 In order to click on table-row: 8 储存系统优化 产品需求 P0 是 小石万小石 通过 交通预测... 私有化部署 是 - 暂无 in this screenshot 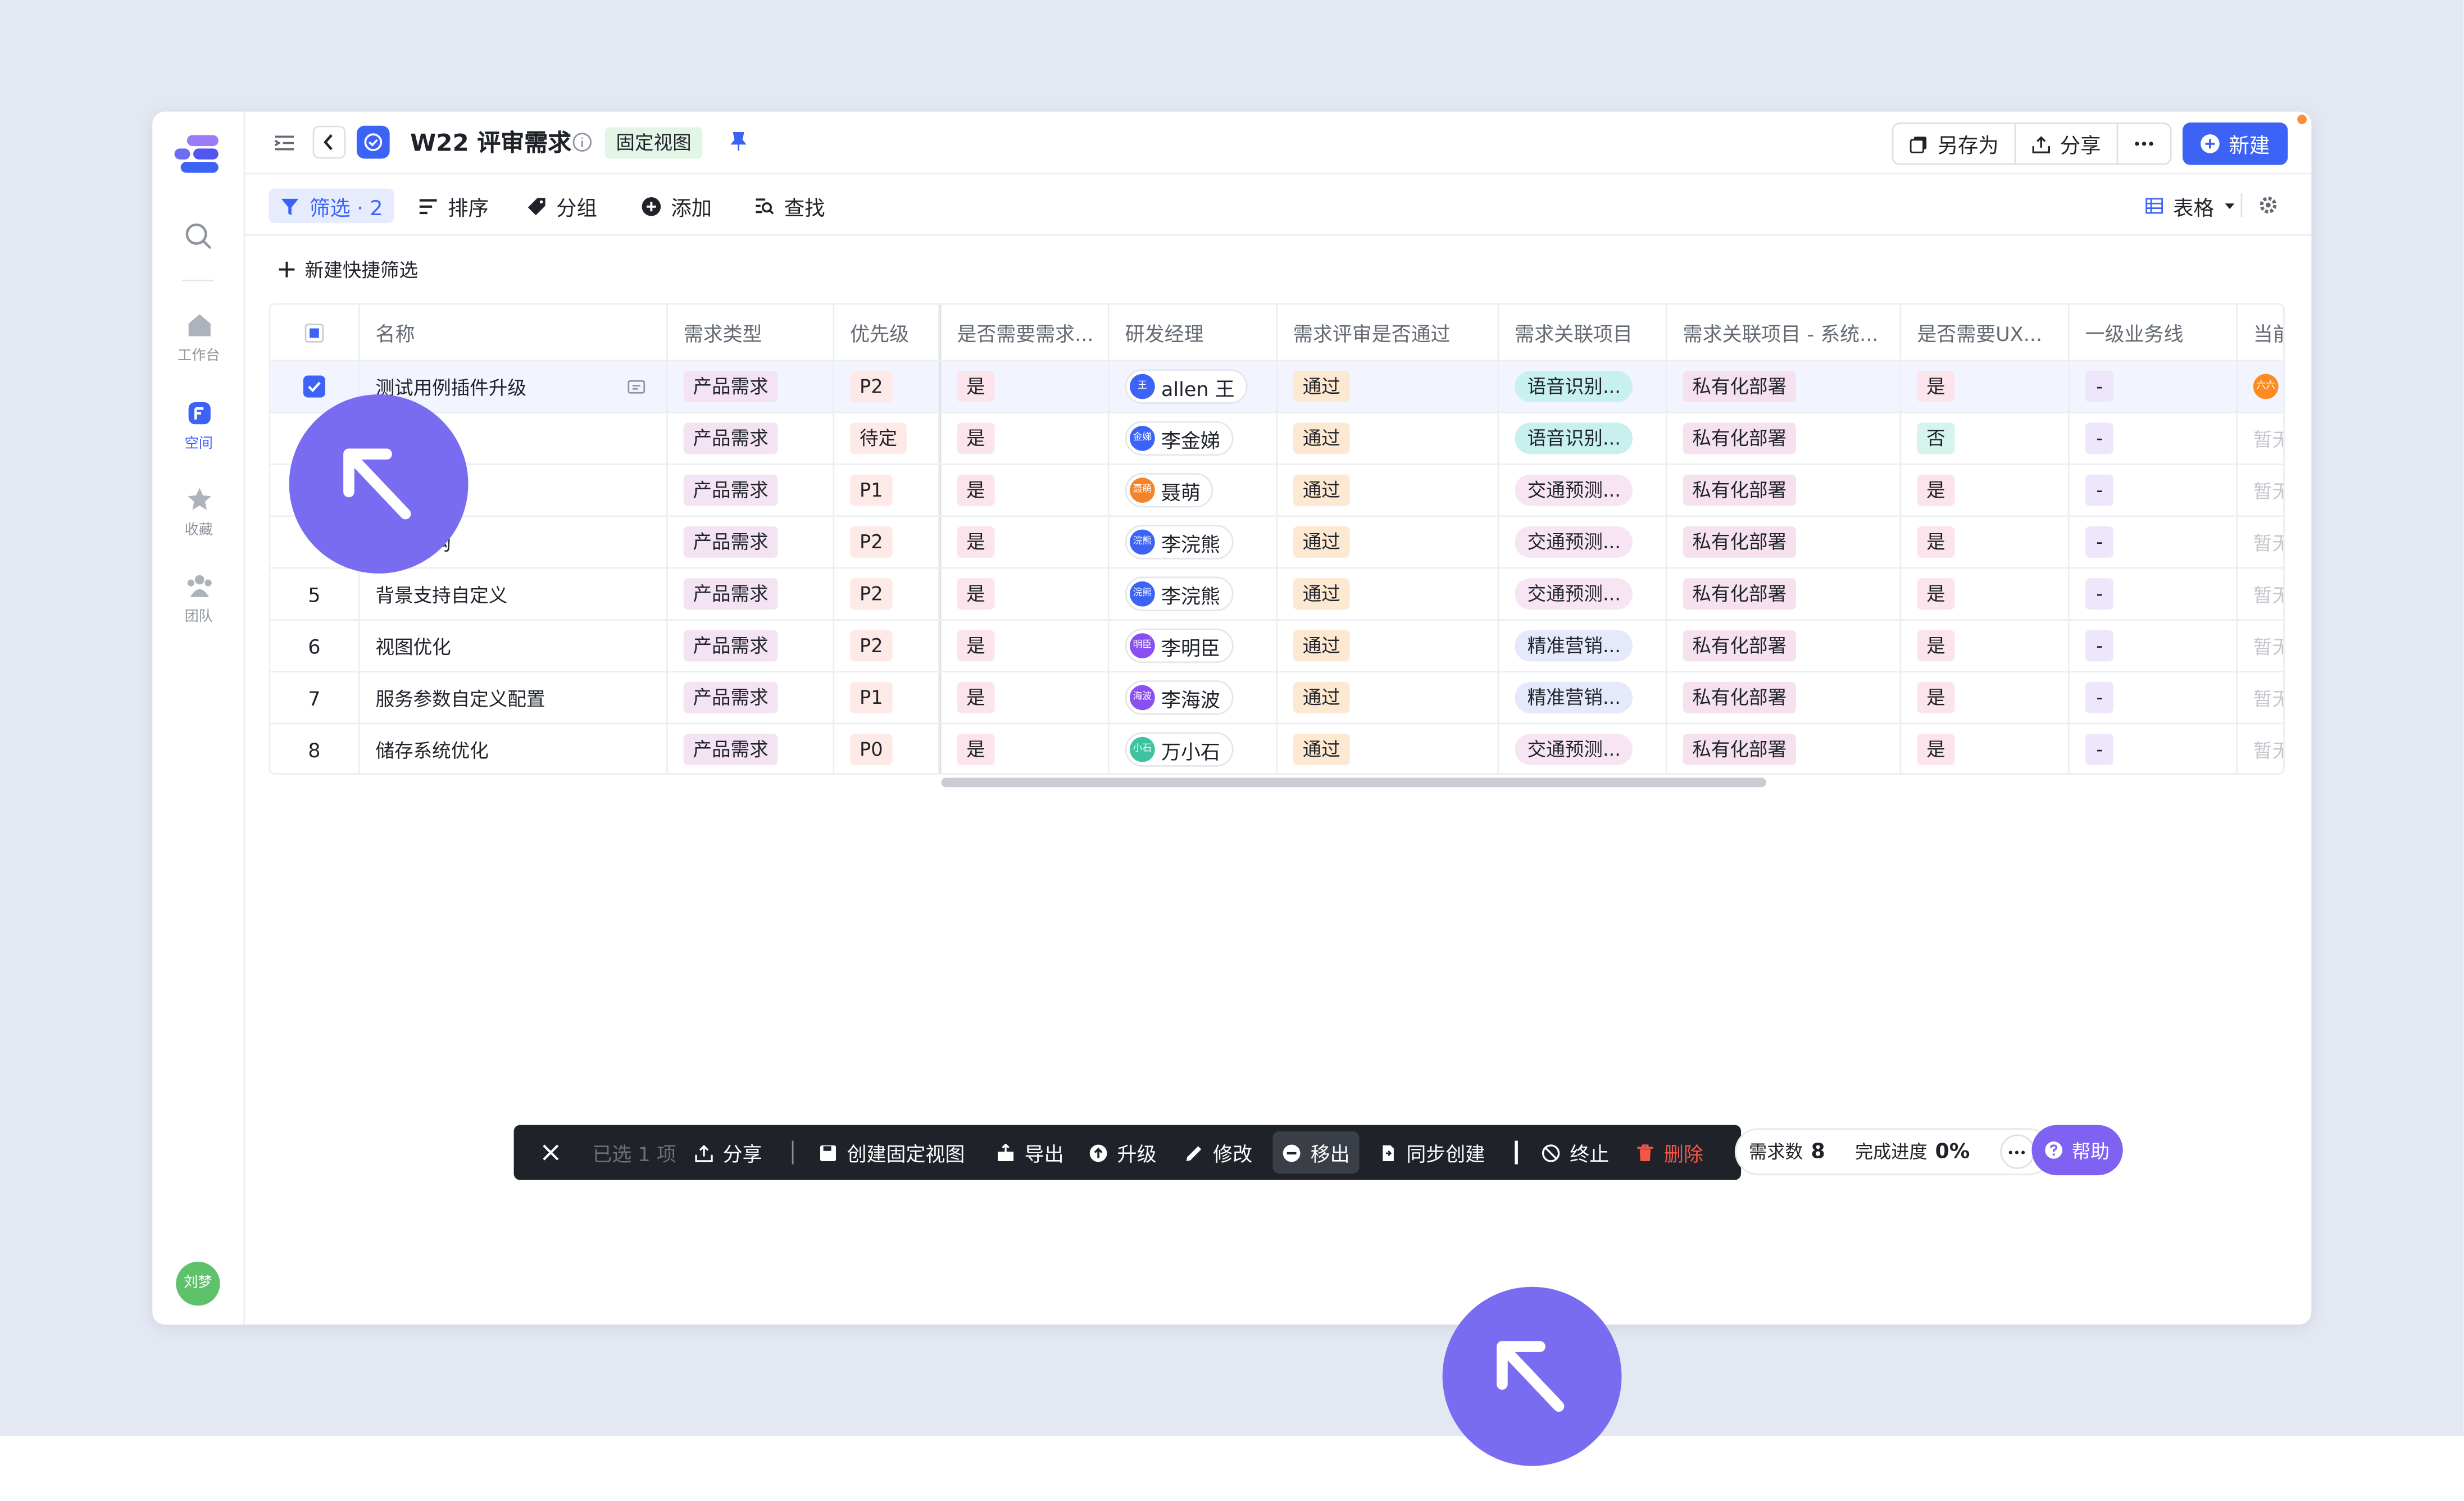, I will do `click(1276, 749)`.